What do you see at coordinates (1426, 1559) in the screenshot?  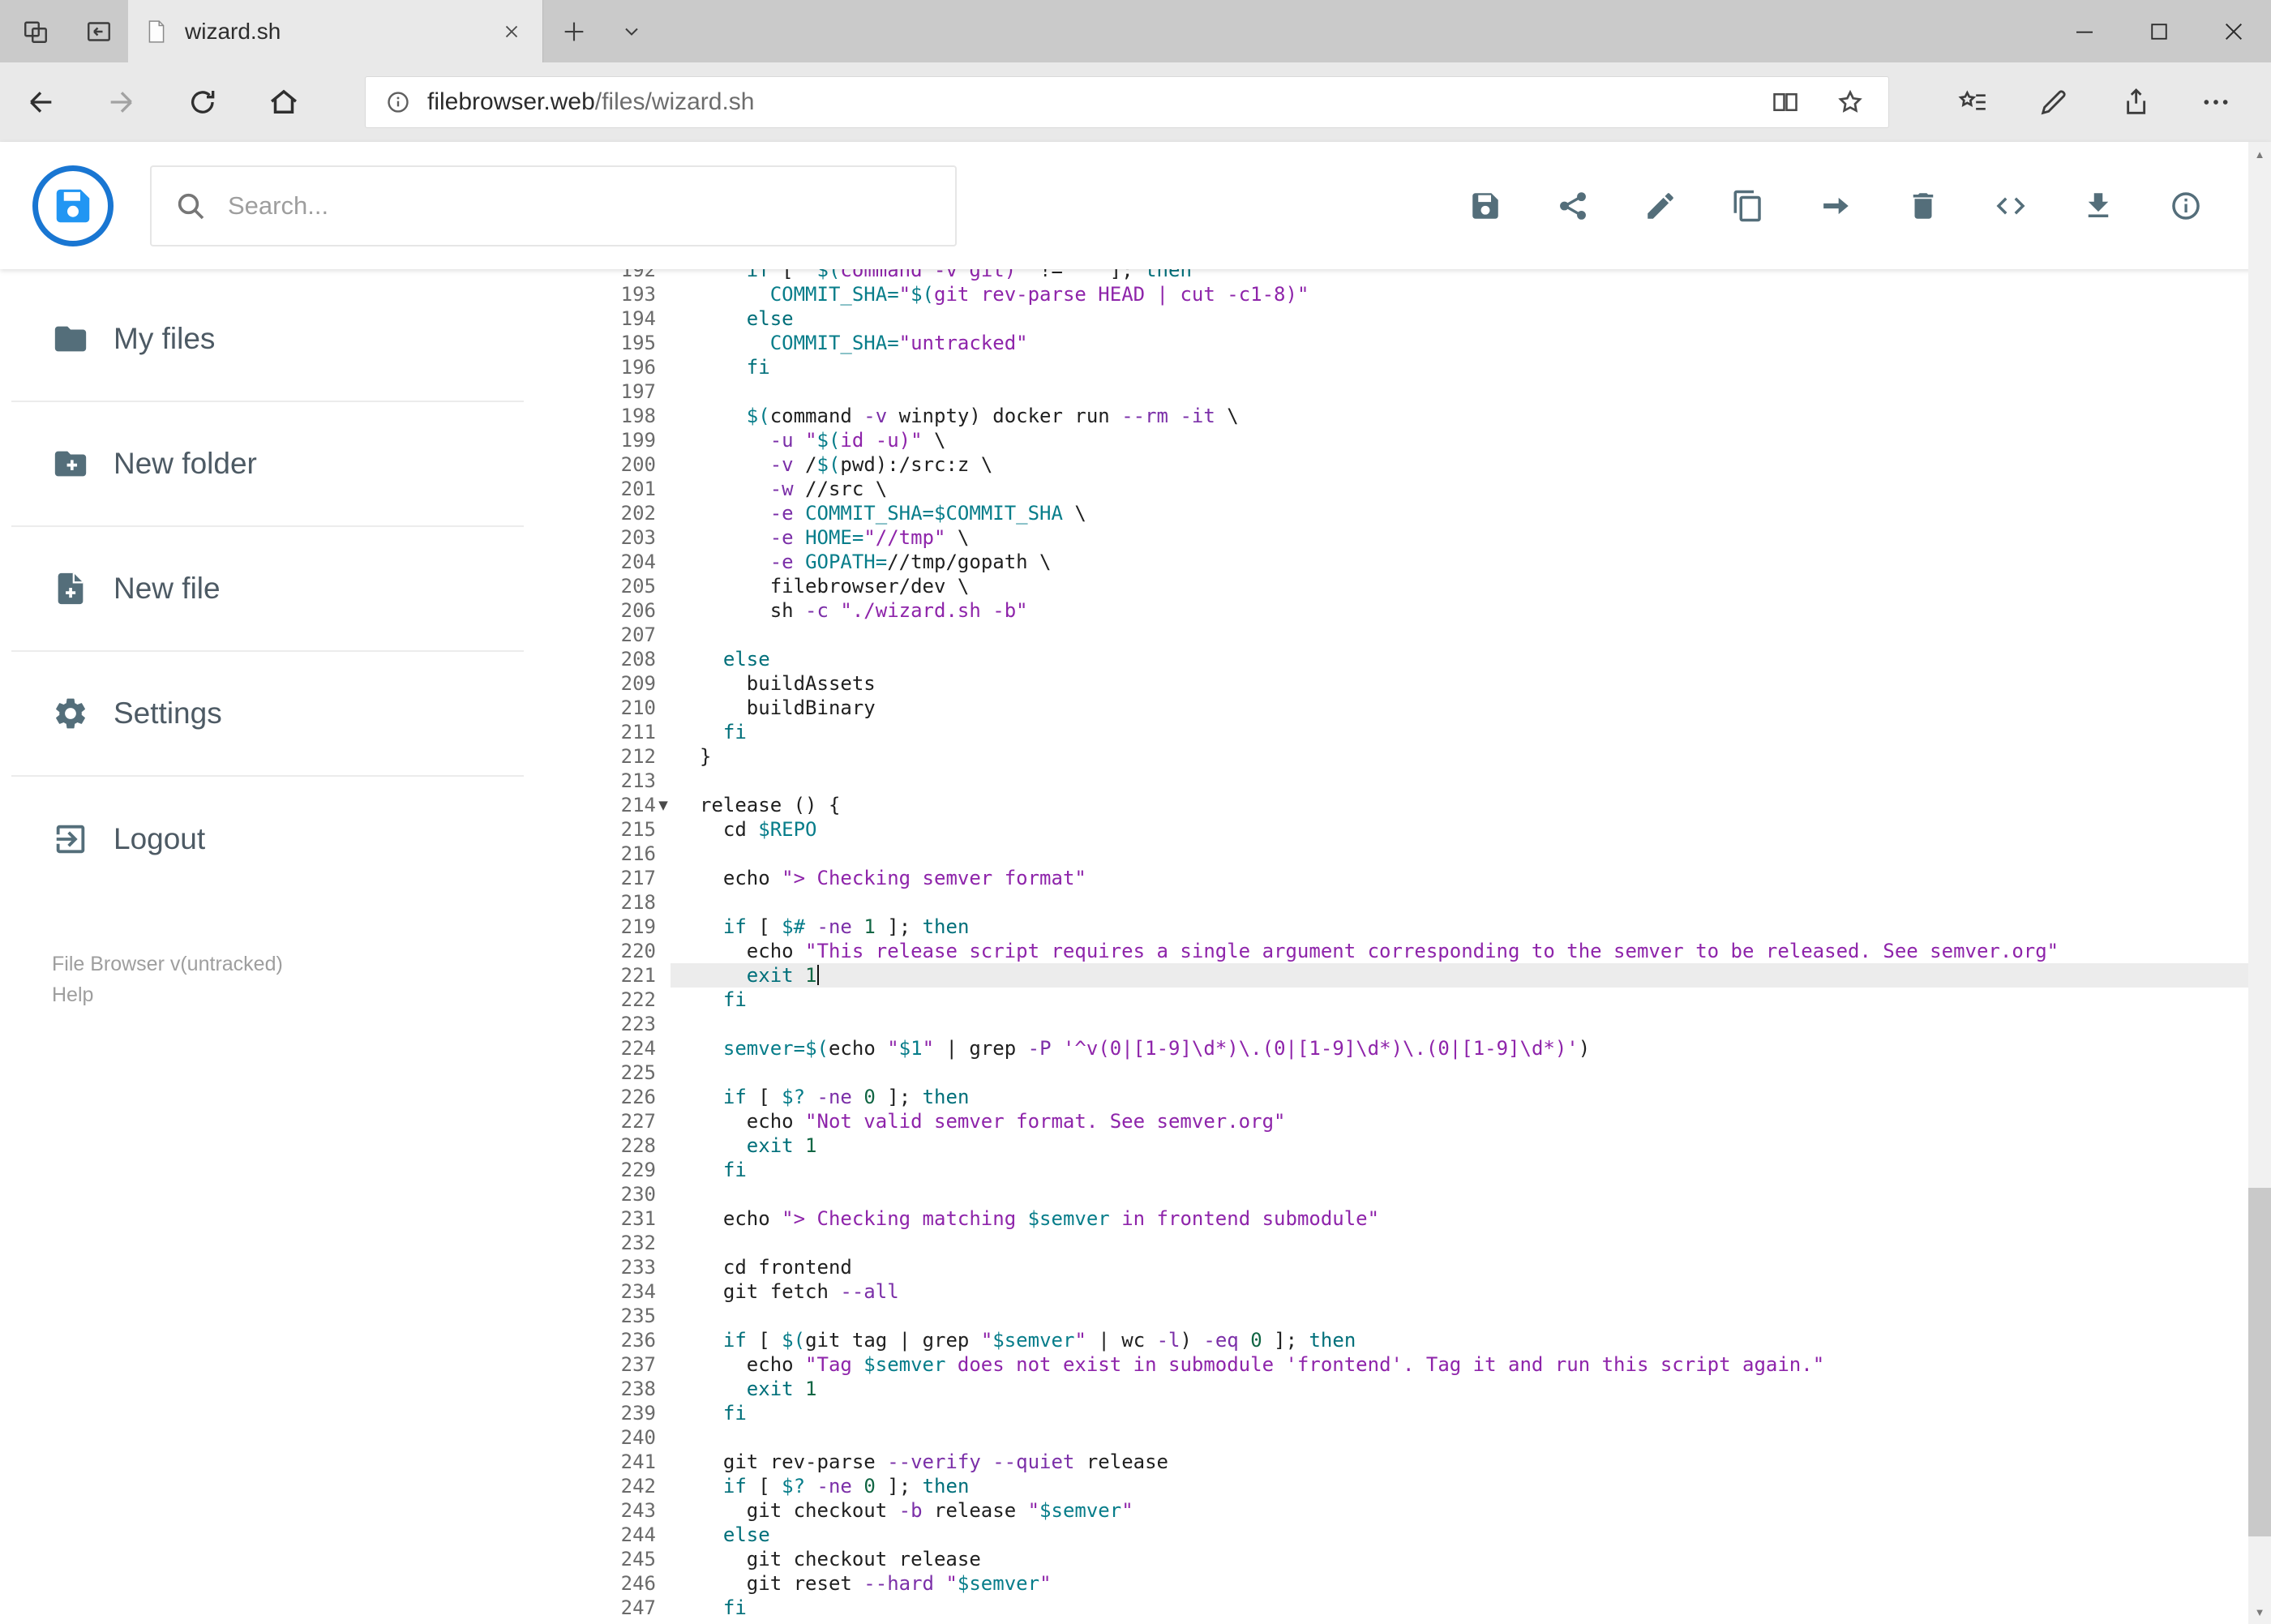 I see `code-line: 245 git checkout release` at bounding box center [1426, 1559].